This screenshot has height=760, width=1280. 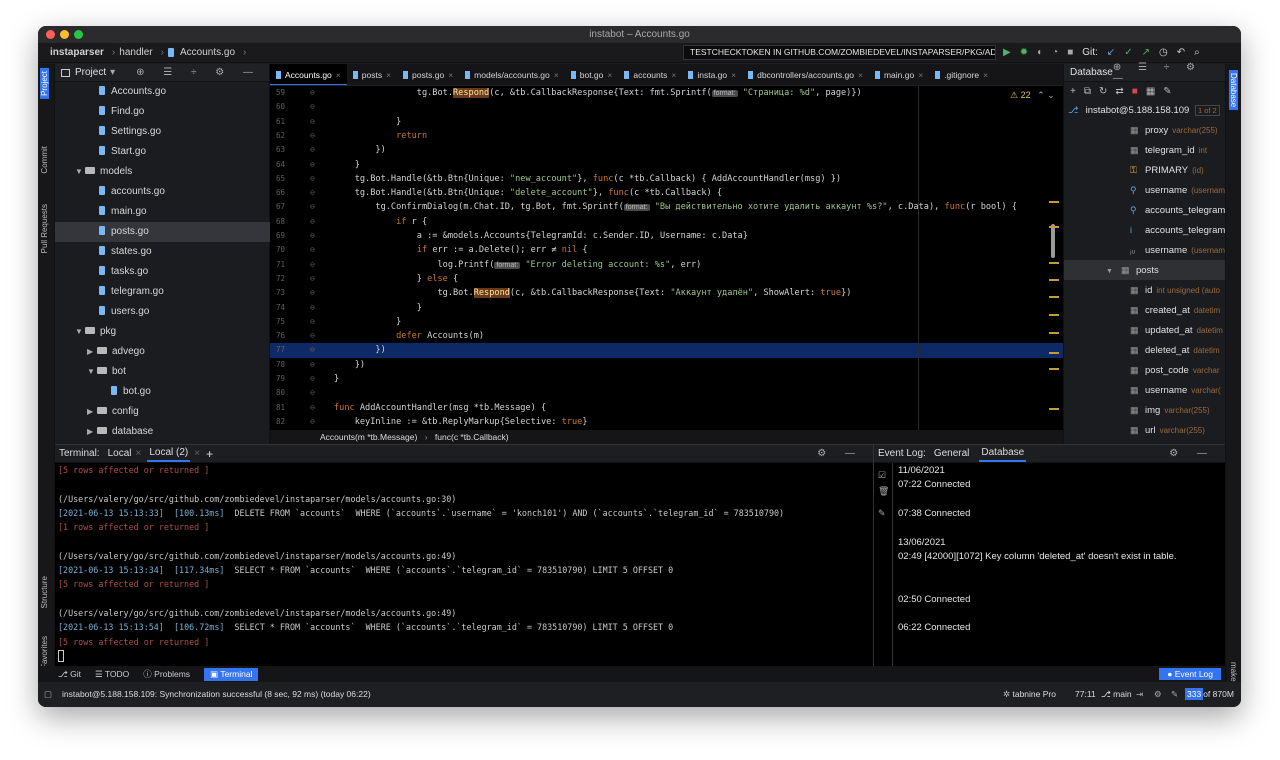 What do you see at coordinates (1040, 52) in the screenshot?
I see `coverage-icon: ◐` at bounding box center [1040, 52].